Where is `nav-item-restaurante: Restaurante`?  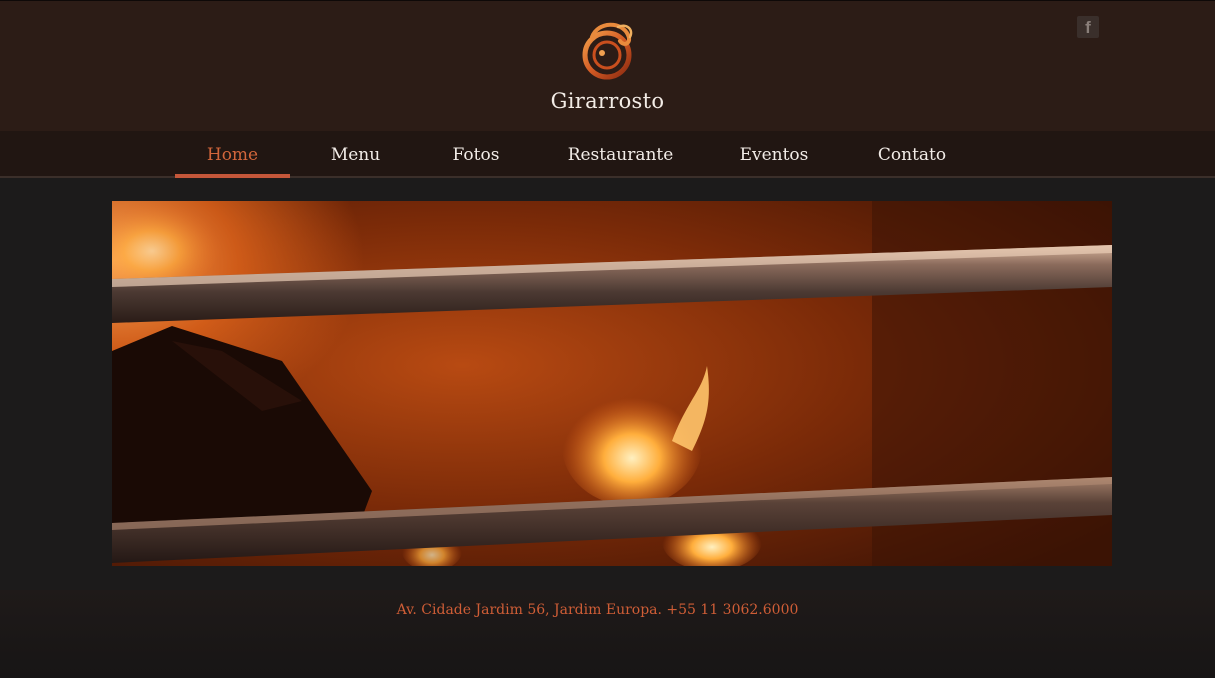 nav-item-restaurante: Restaurante is located at coordinates (620, 153).